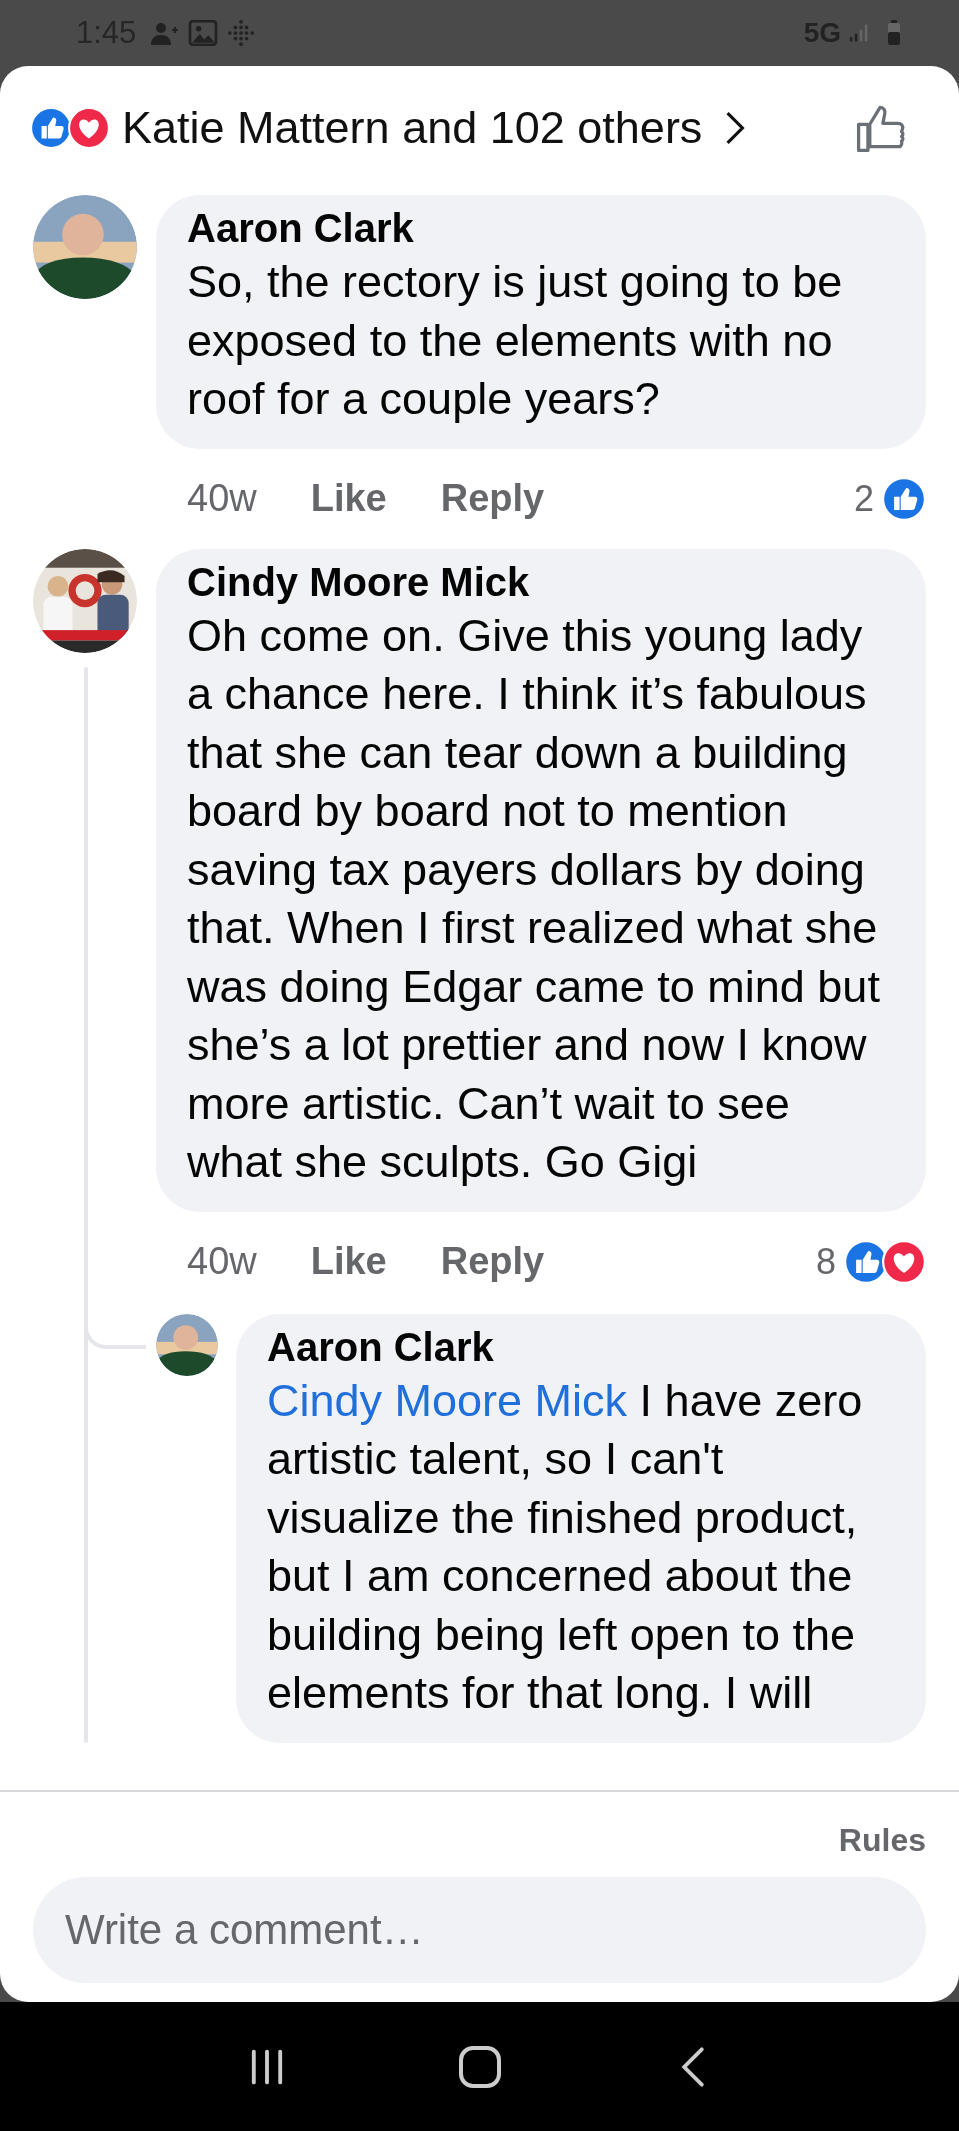  I want to click on battery-icon, so click(894, 33).